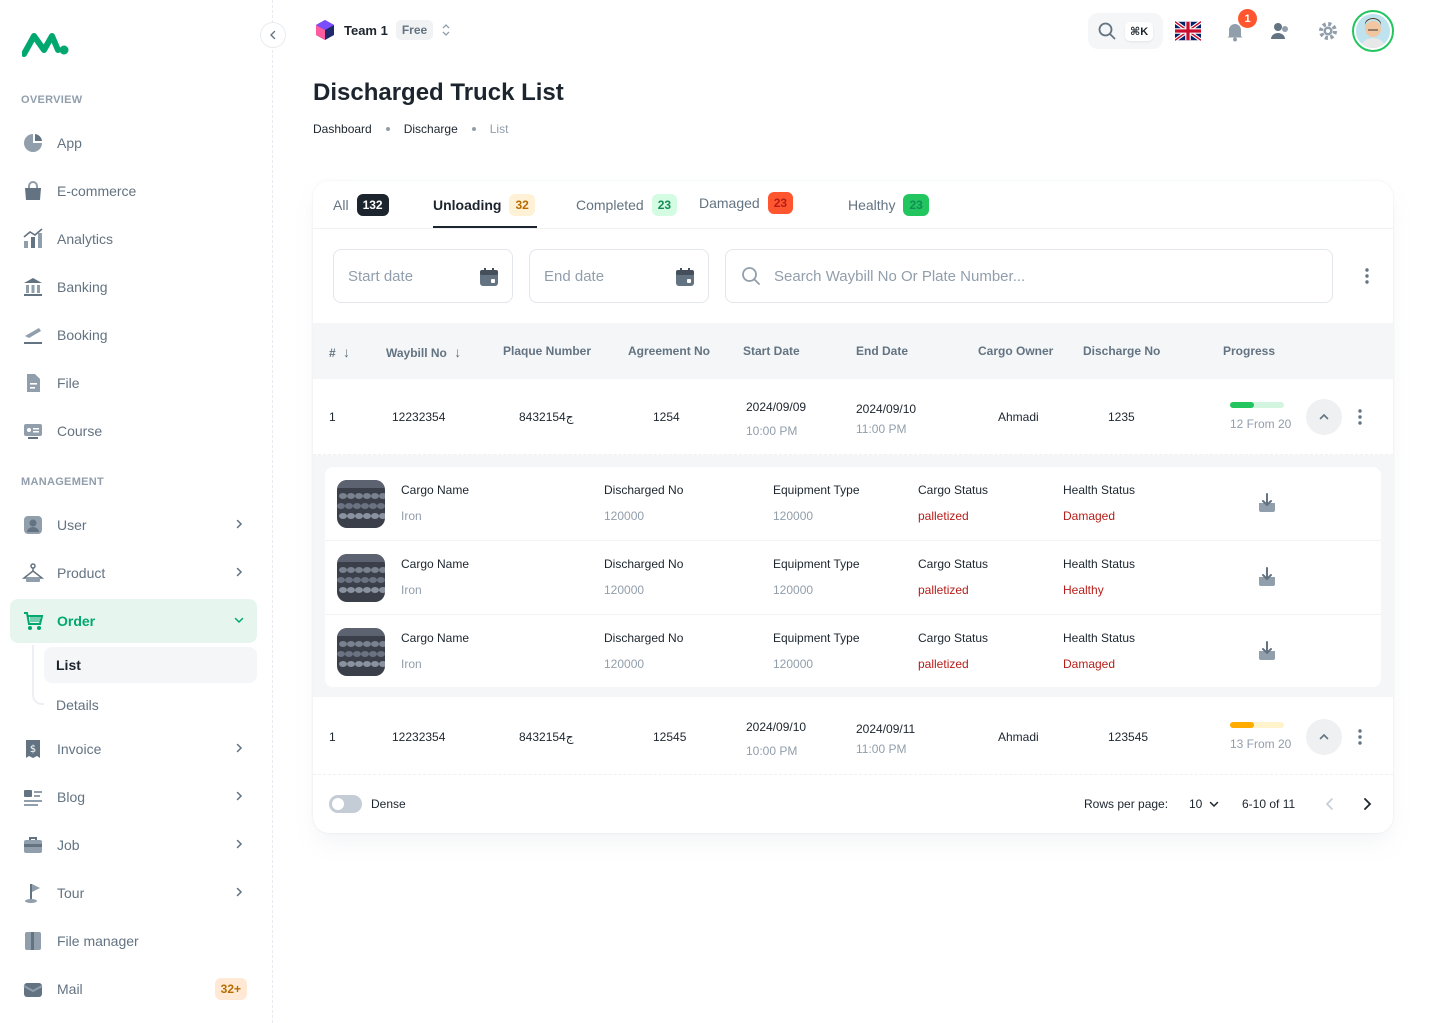  I want to click on sidebar-item-label: Mail, so click(70, 989).